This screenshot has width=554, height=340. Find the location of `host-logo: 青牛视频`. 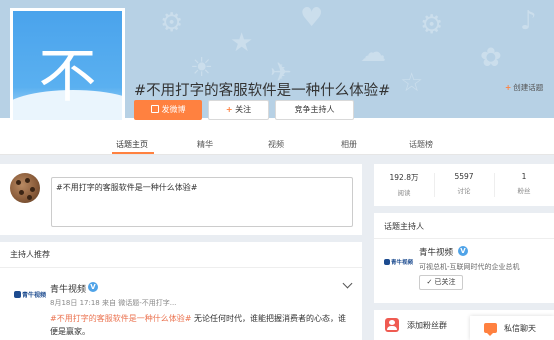

host-logo: 青牛视频 is located at coordinates (398, 262).